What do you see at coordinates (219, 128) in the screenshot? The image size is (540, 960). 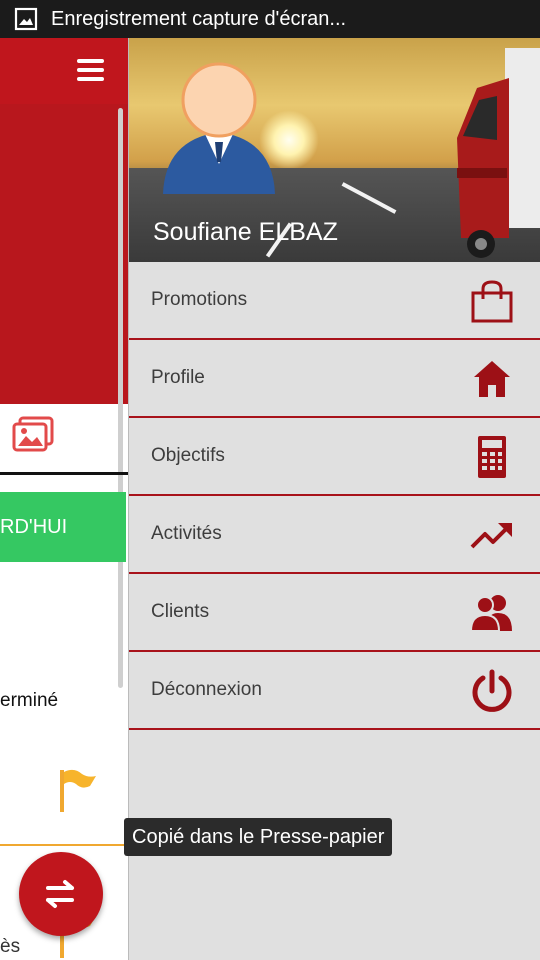 I see `avatar` at bounding box center [219, 128].